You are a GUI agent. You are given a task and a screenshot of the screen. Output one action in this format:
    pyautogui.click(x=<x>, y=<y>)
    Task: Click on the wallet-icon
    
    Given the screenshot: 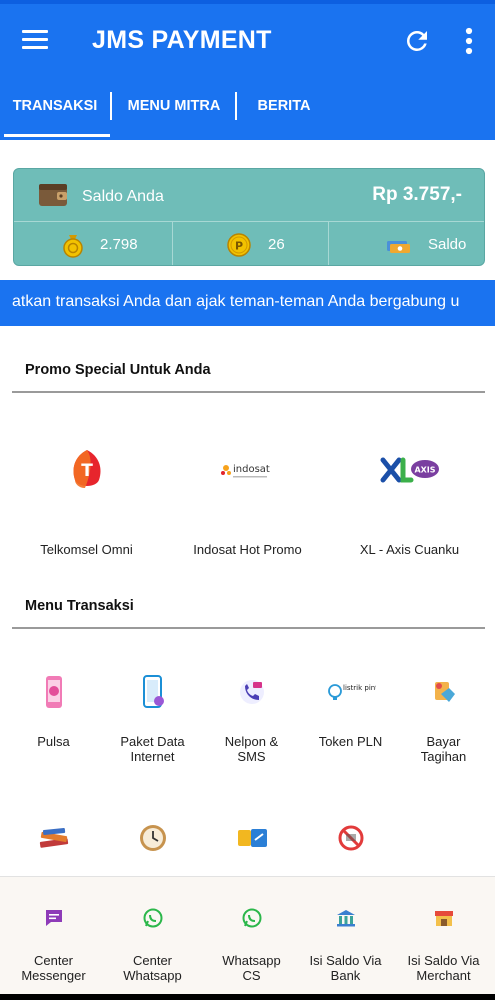 What is the action you would take?
    pyautogui.click(x=53, y=195)
    